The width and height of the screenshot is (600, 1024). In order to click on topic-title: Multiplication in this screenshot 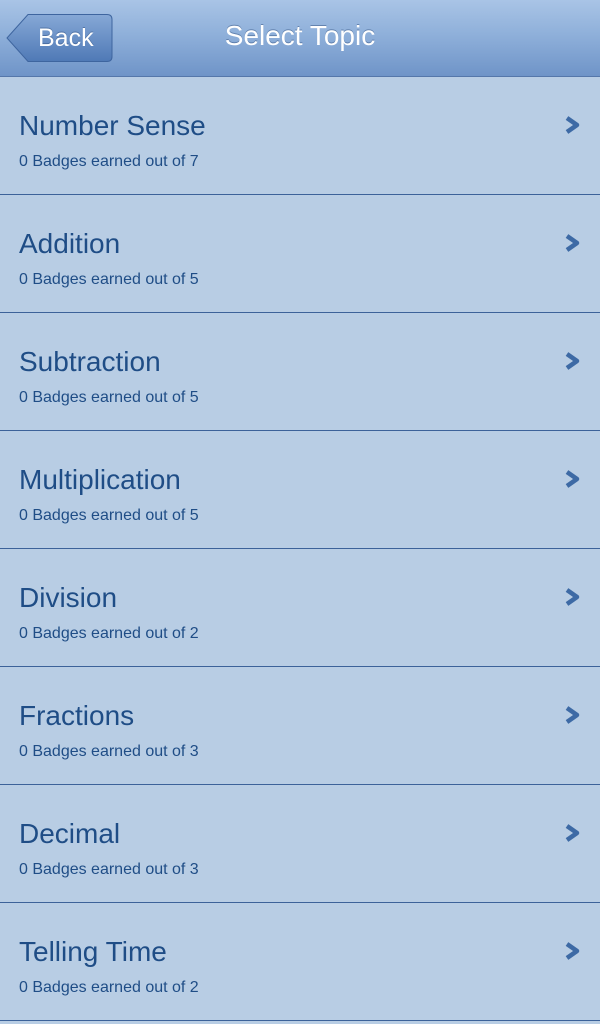, I will do `click(100, 479)`.